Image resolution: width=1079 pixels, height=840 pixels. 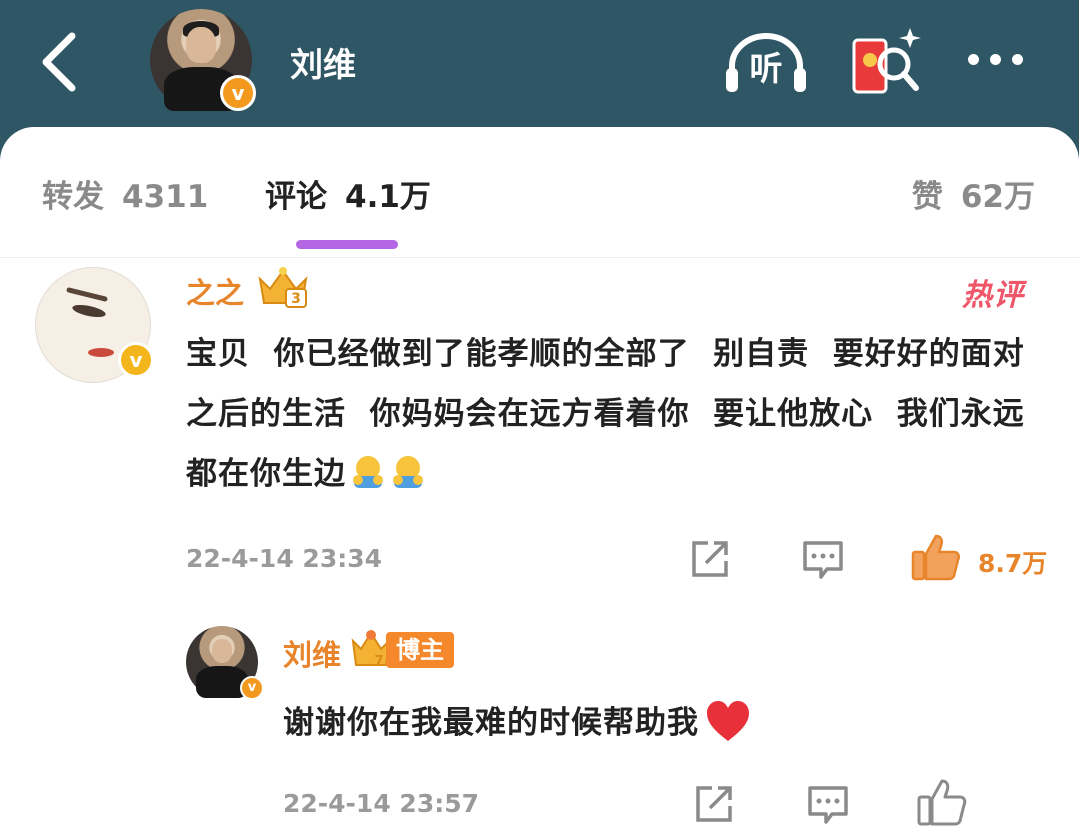 What do you see at coordinates (323, 62) in the screenshot?
I see `author-name: 刘维` at bounding box center [323, 62].